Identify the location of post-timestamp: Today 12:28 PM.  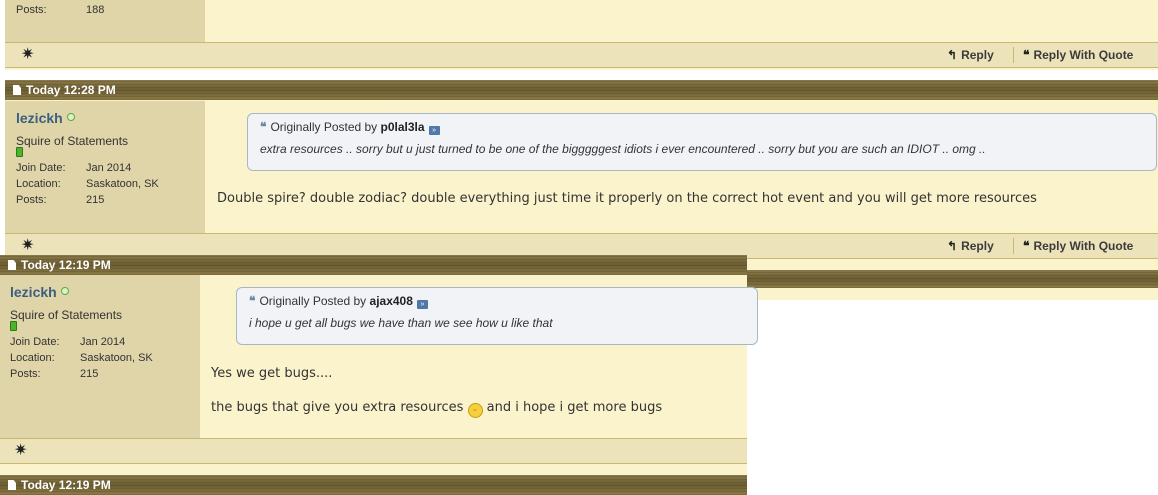
(71, 90).